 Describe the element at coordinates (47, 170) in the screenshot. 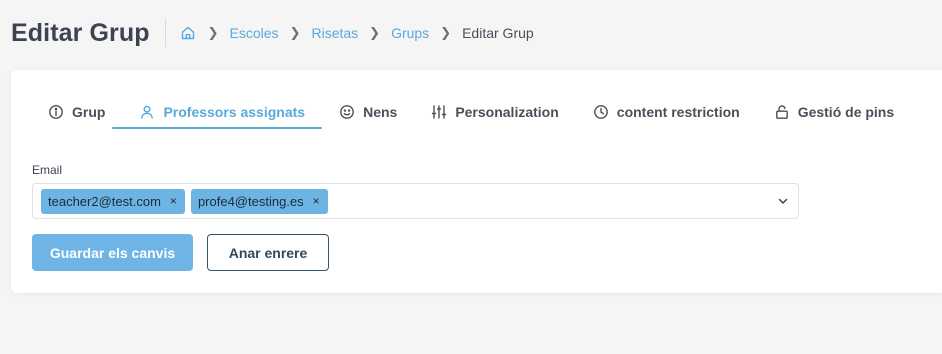

I see `email-label: Email` at that location.